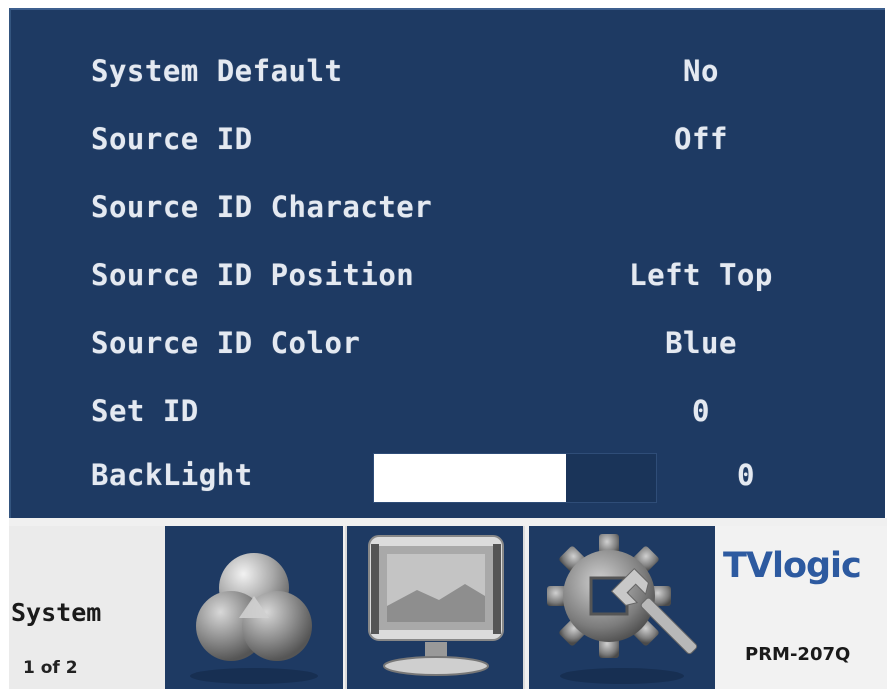 The height and width of the screenshot is (689, 887). Describe the element at coordinates (254, 618) in the screenshot. I see `color-circles-icon` at that location.